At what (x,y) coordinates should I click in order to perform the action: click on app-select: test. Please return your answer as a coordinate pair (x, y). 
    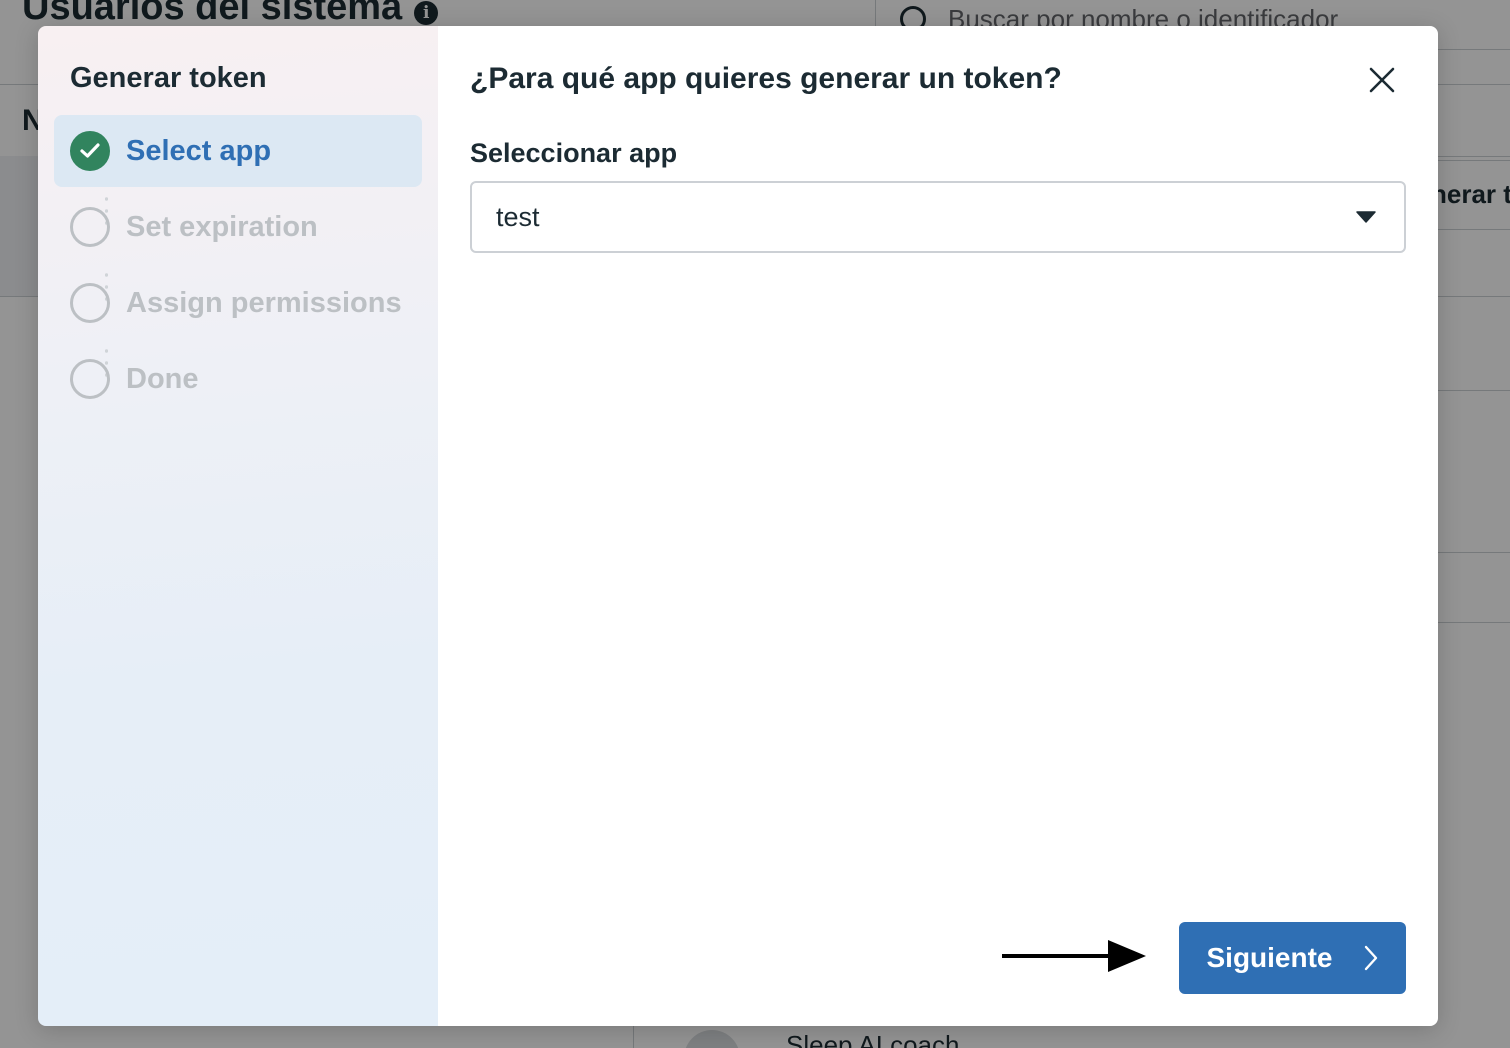
    Looking at the image, I should click on (938, 217).